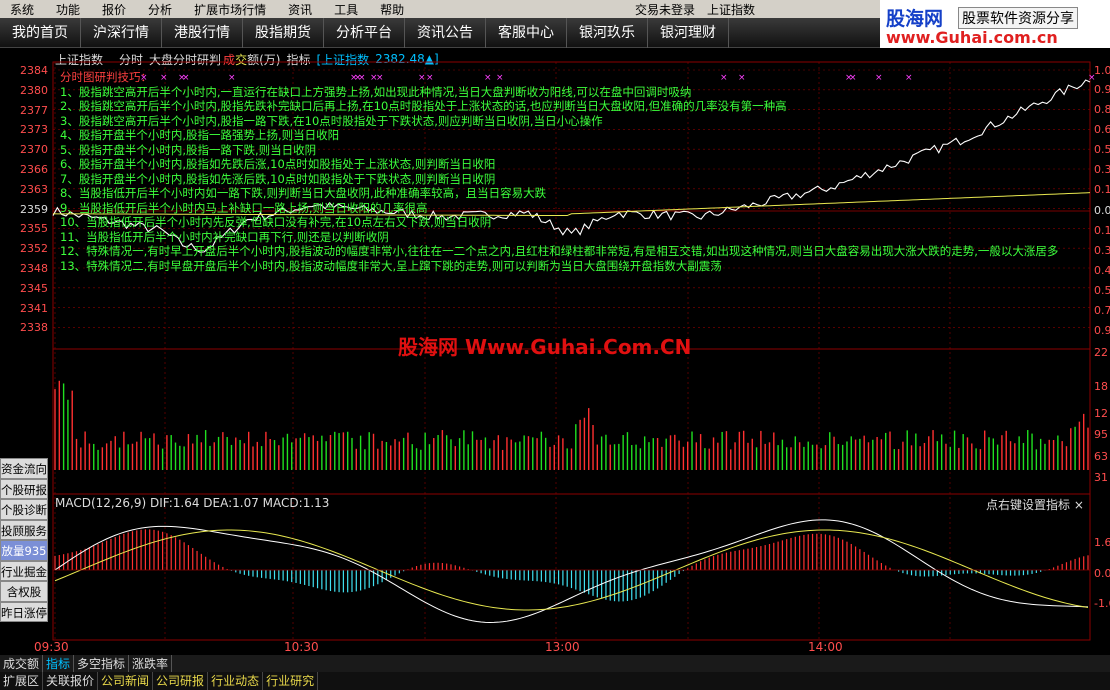  What do you see at coordinates (1101, 386) in the screenshot?
I see `axis-tick: 18` at bounding box center [1101, 386].